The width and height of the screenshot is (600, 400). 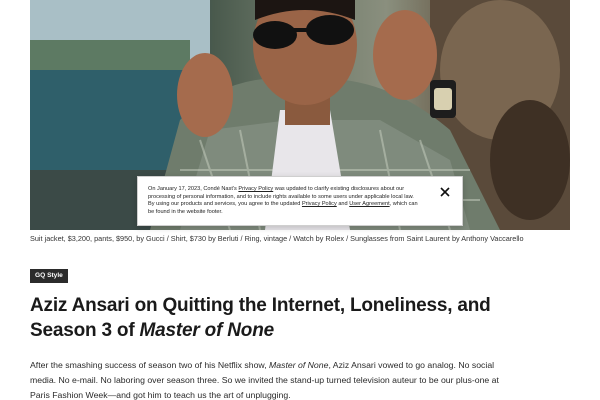 What do you see at coordinates (207, 330) in the screenshot?
I see `headline-show-title: Master of None` at bounding box center [207, 330].